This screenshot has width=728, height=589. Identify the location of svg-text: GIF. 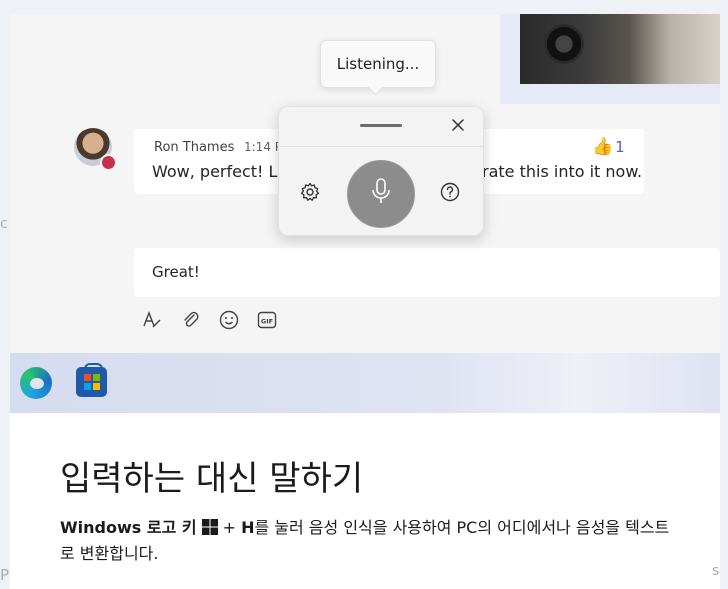
(267, 322).